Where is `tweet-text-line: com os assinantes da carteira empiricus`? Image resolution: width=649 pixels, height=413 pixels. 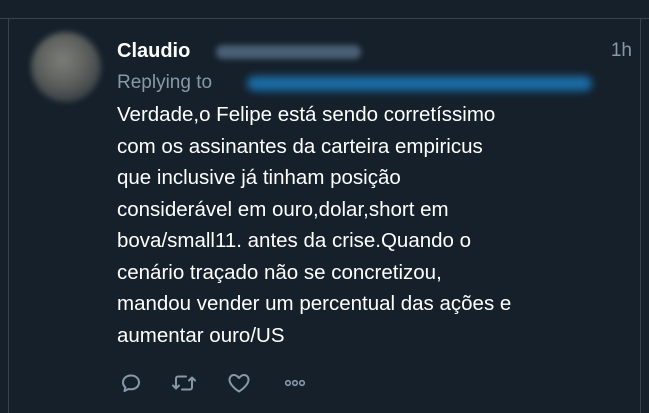
tweet-text-line: com os assinantes da carteira empiricus is located at coordinates (300, 146).